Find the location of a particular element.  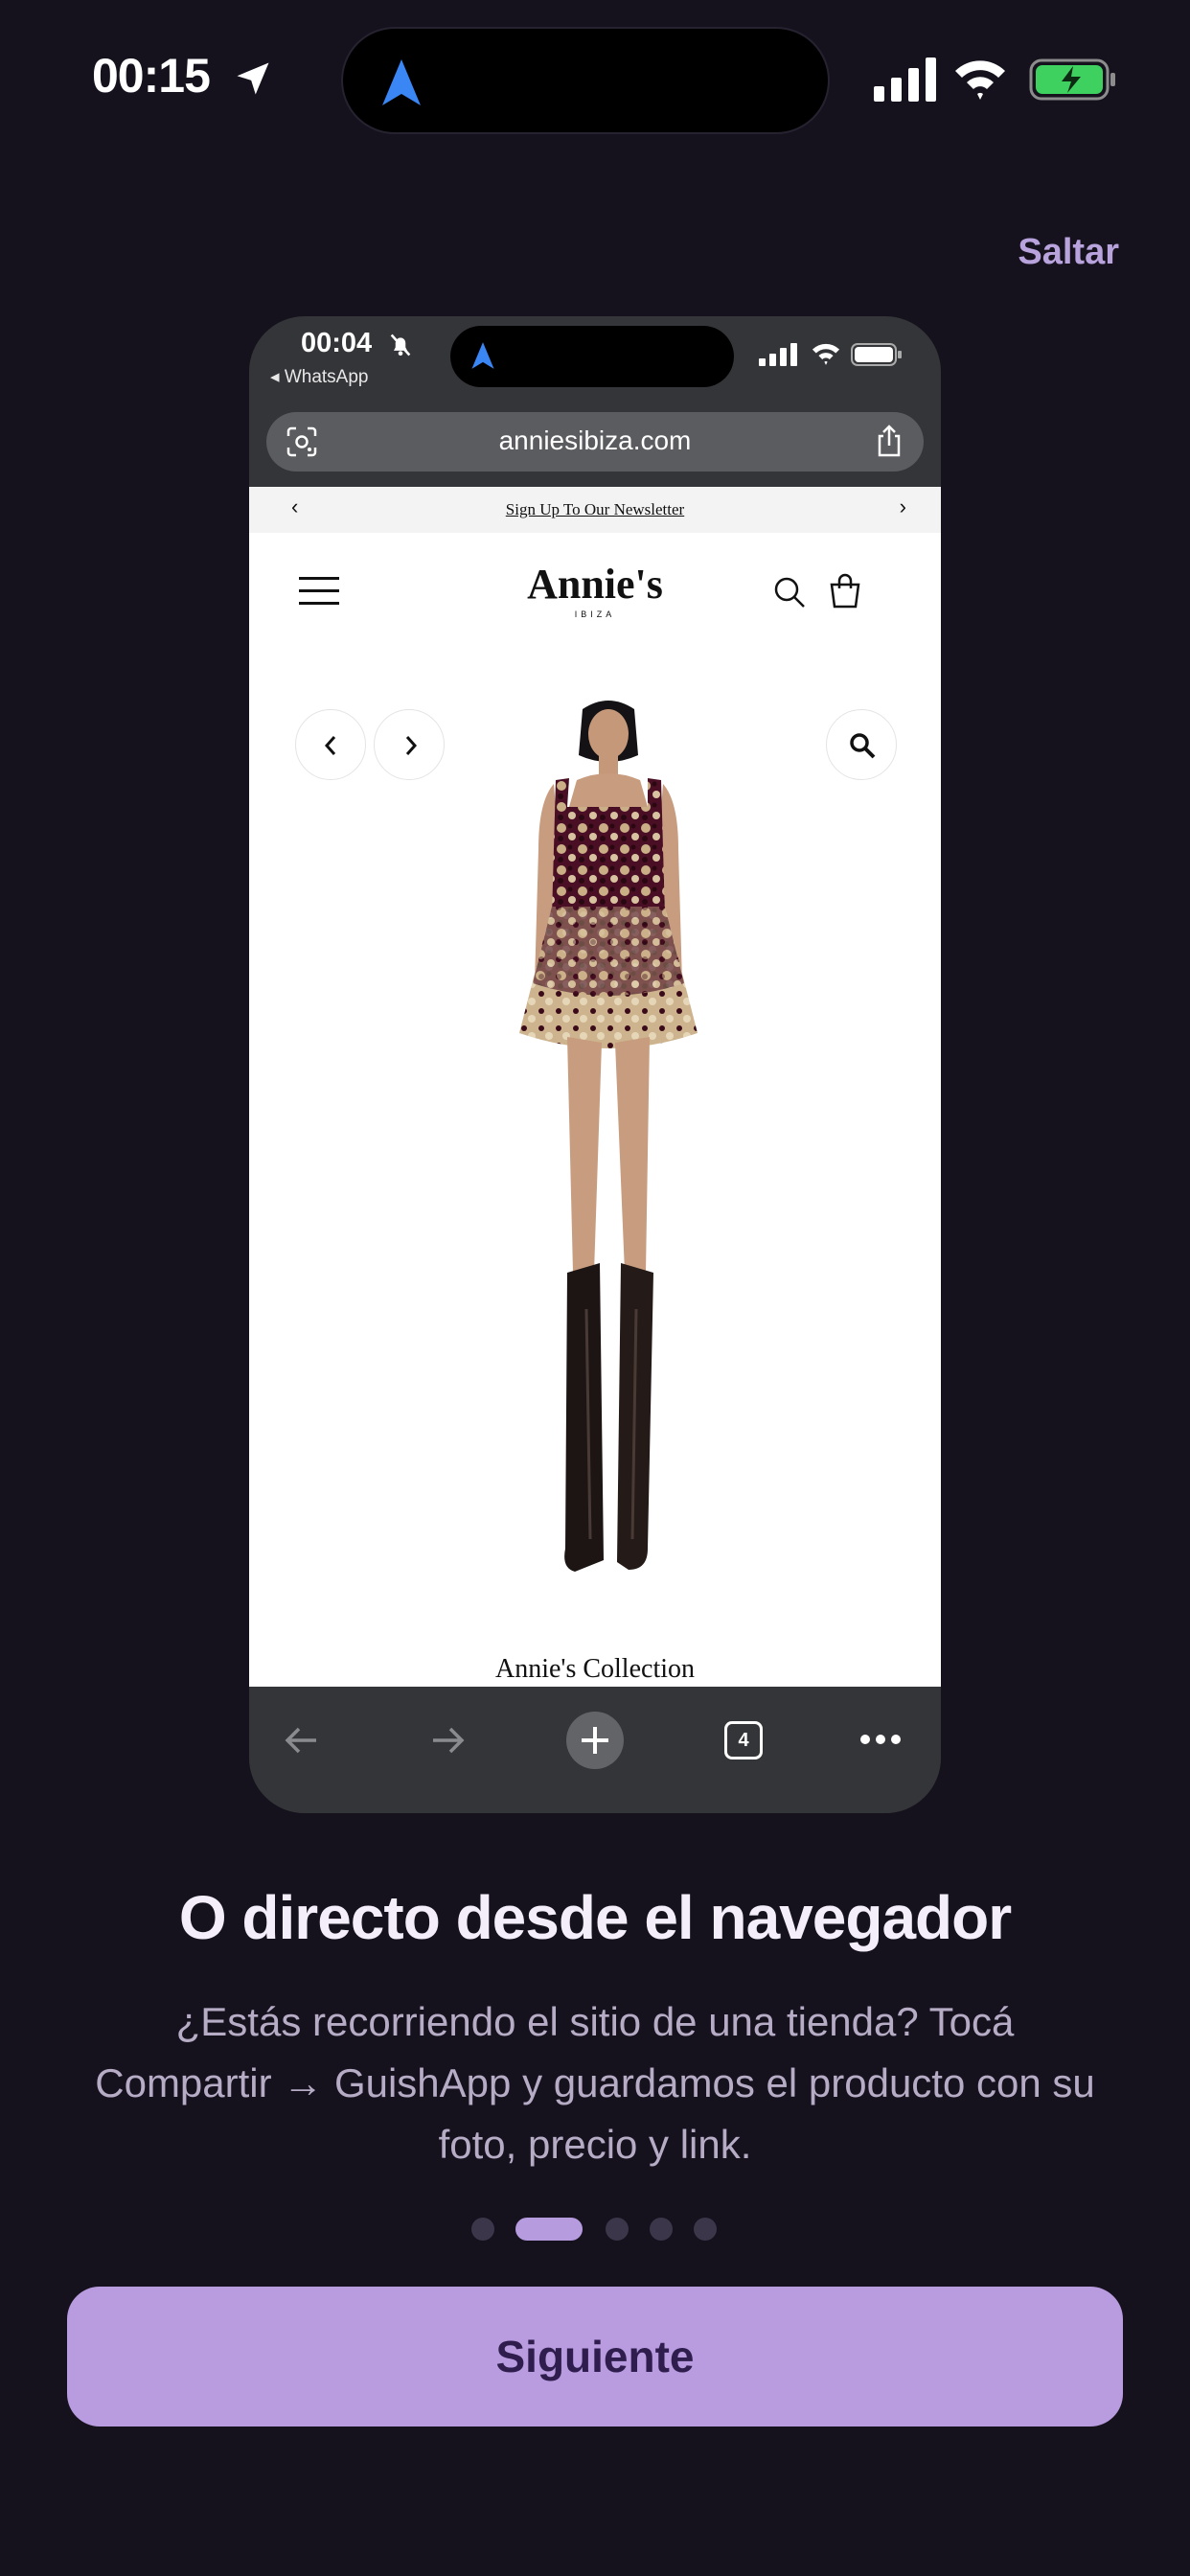

chevron-left-icon is located at coordinates (330, 745).